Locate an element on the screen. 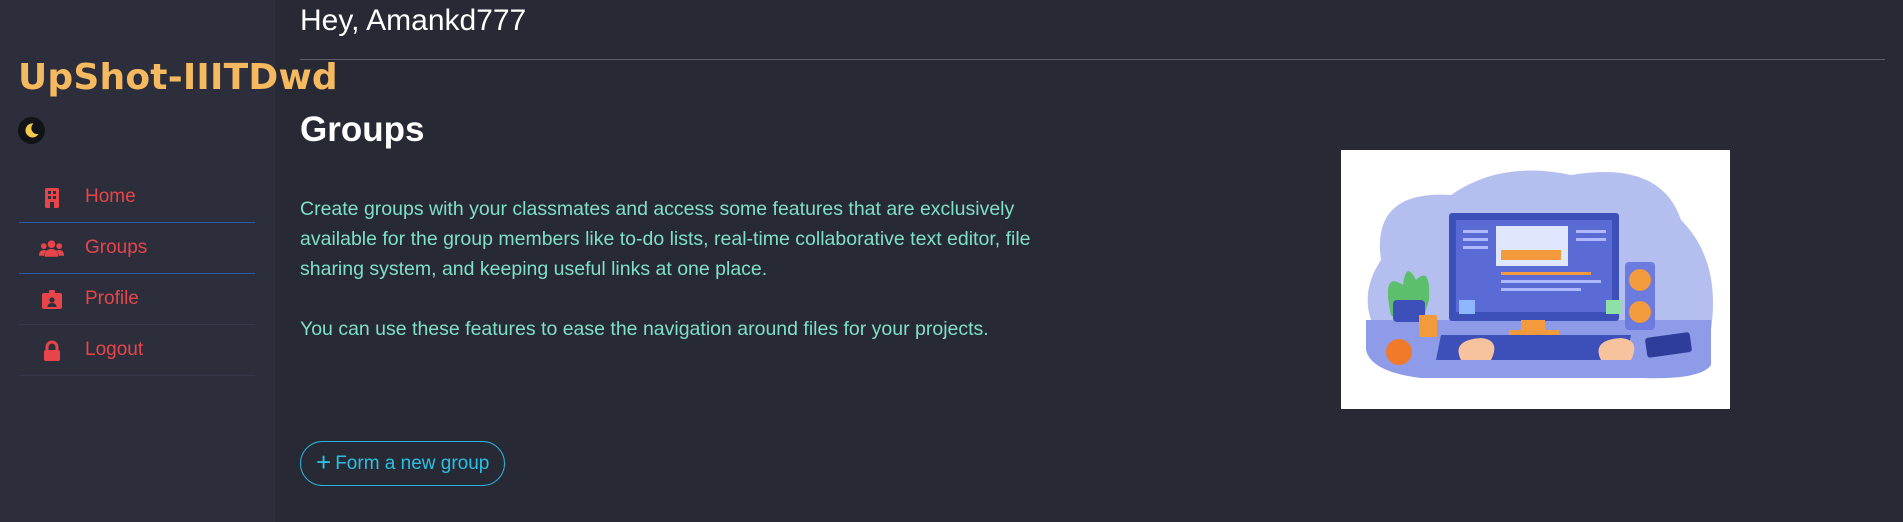  form-new-group-label: Form a new group is located at coordinates (412, 463).